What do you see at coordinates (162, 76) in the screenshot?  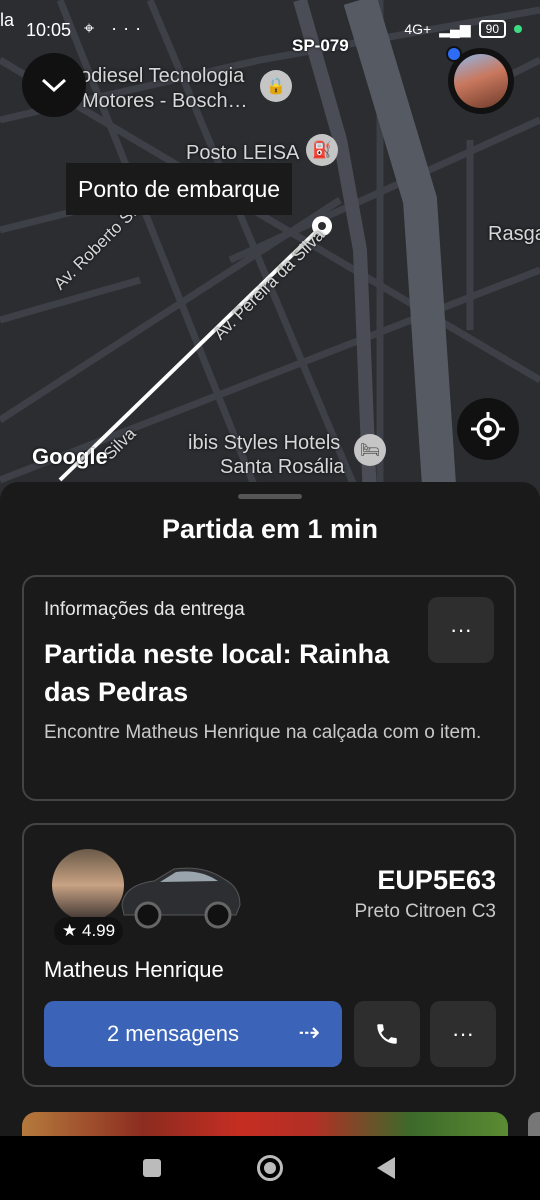 I see `poi-label: odiesel Tecnologia` at bounding box center [162, 76].